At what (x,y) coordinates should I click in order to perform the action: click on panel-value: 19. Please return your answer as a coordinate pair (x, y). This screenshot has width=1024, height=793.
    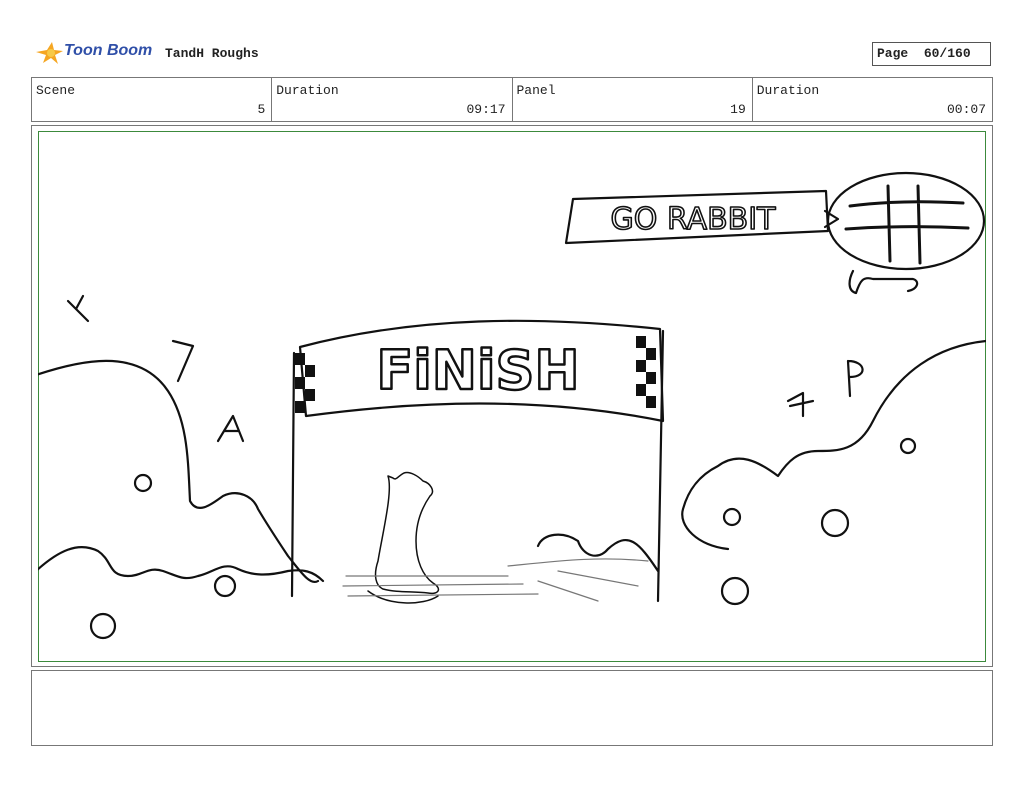
    Looking at the image, I should click on (738, 109).